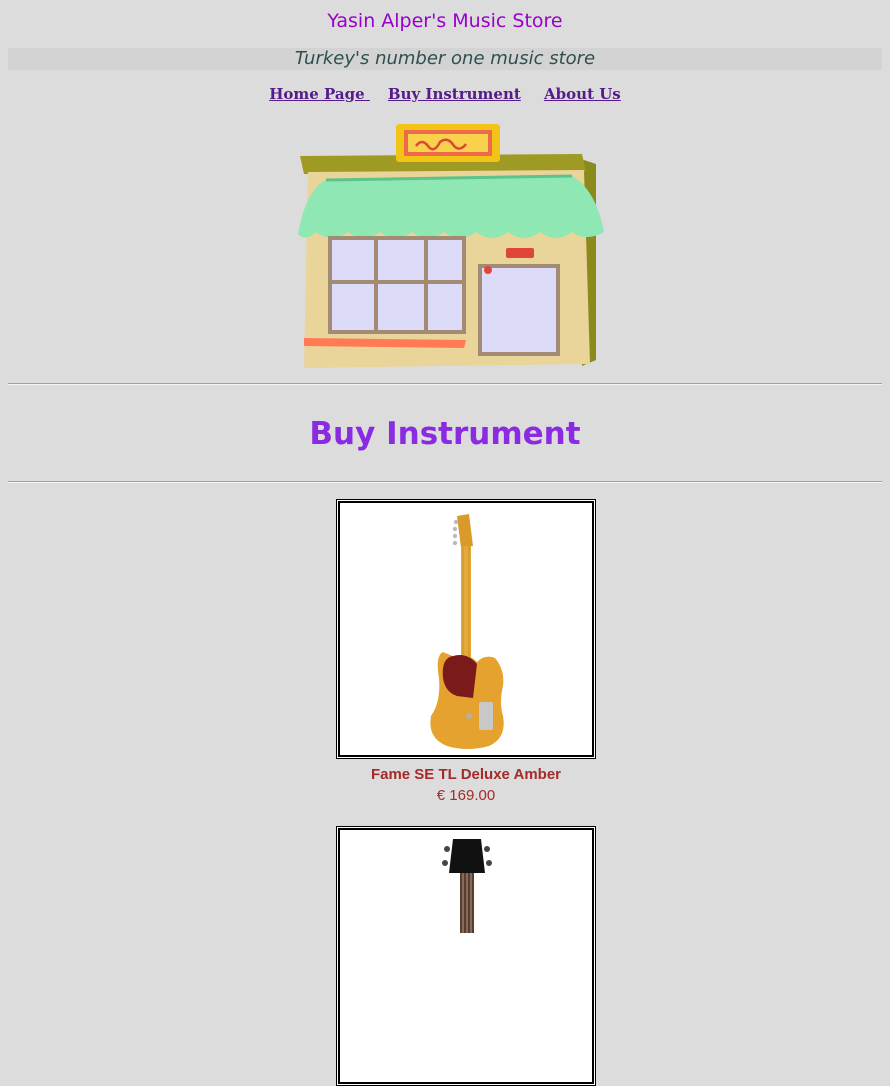 This screenshot has width=890, height=1086. What do you see at coordinates (319, 94) in the screenshot?
I see `nav-link-home: Home Page` at bounding box center [319, 94].